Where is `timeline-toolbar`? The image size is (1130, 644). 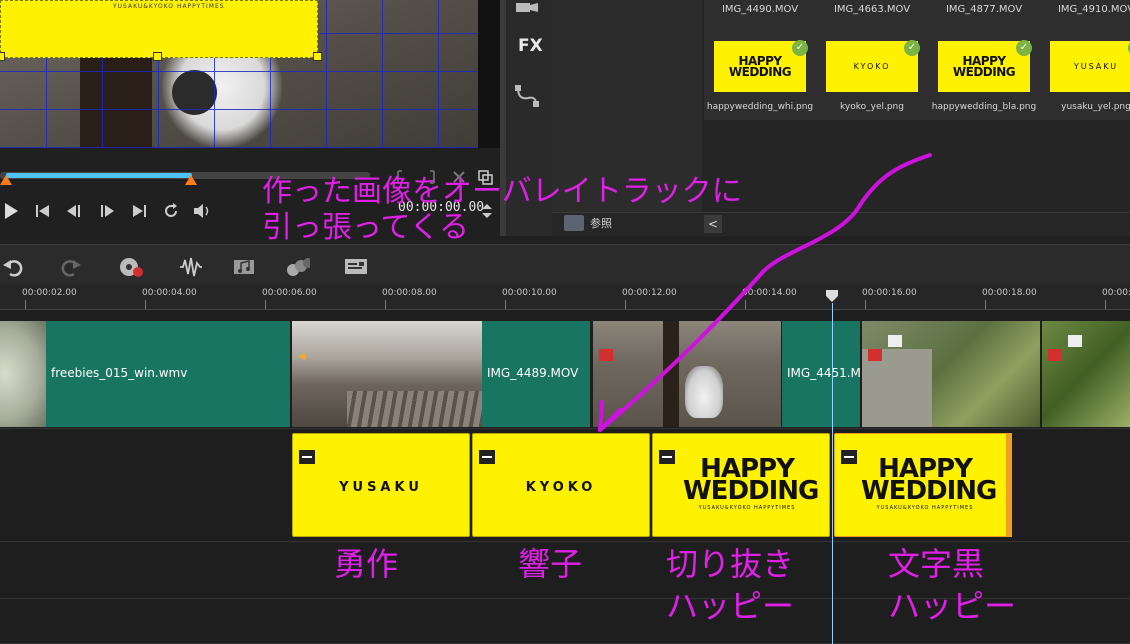
timeline-toolbar is located at coordinates (565, 264).